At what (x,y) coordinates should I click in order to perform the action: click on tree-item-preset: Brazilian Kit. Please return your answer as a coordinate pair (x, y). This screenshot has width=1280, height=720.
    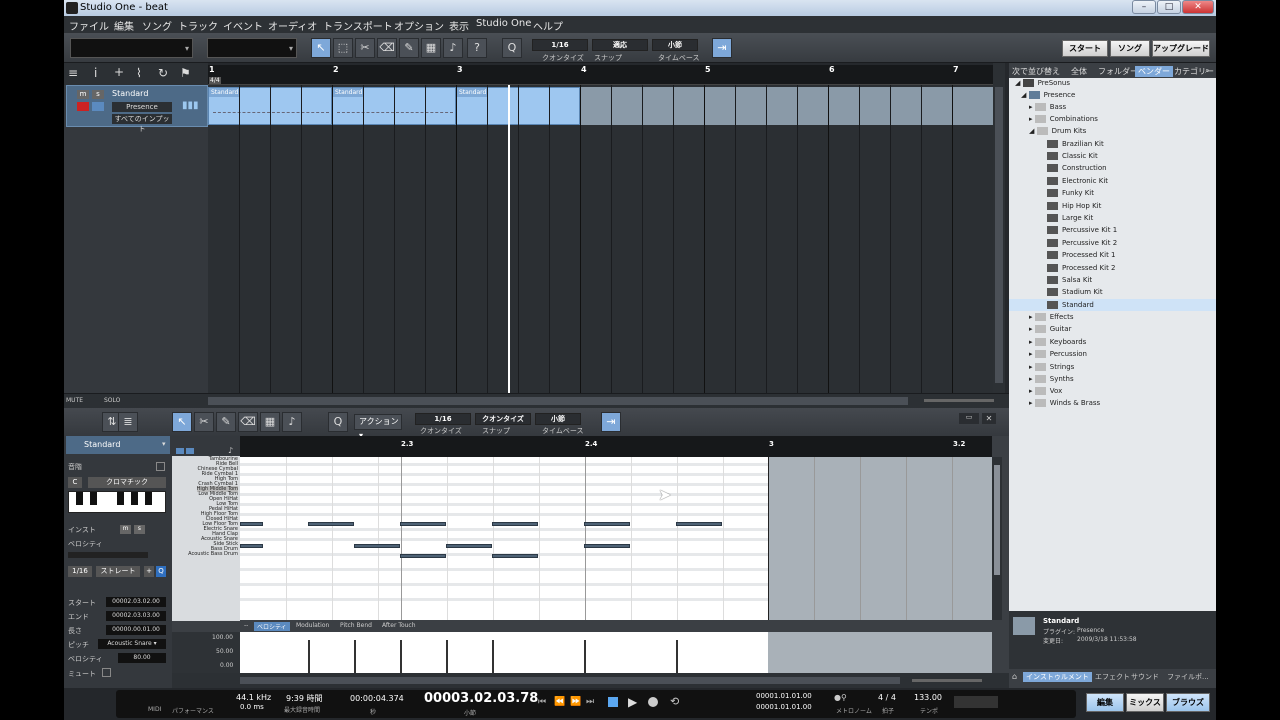
    Looking at the image, I should click on (1075, 144).